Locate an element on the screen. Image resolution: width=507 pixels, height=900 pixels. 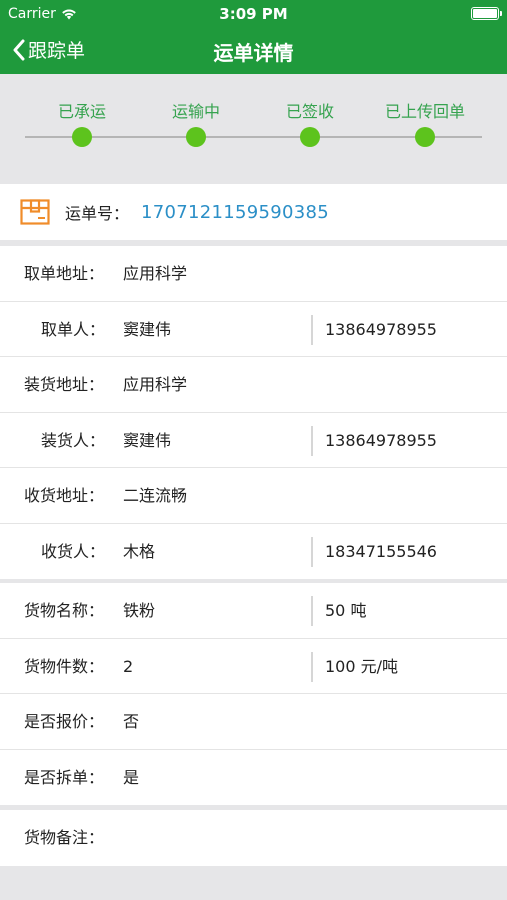
status-time: 3:09 PM is located at coordinates (253, 14).